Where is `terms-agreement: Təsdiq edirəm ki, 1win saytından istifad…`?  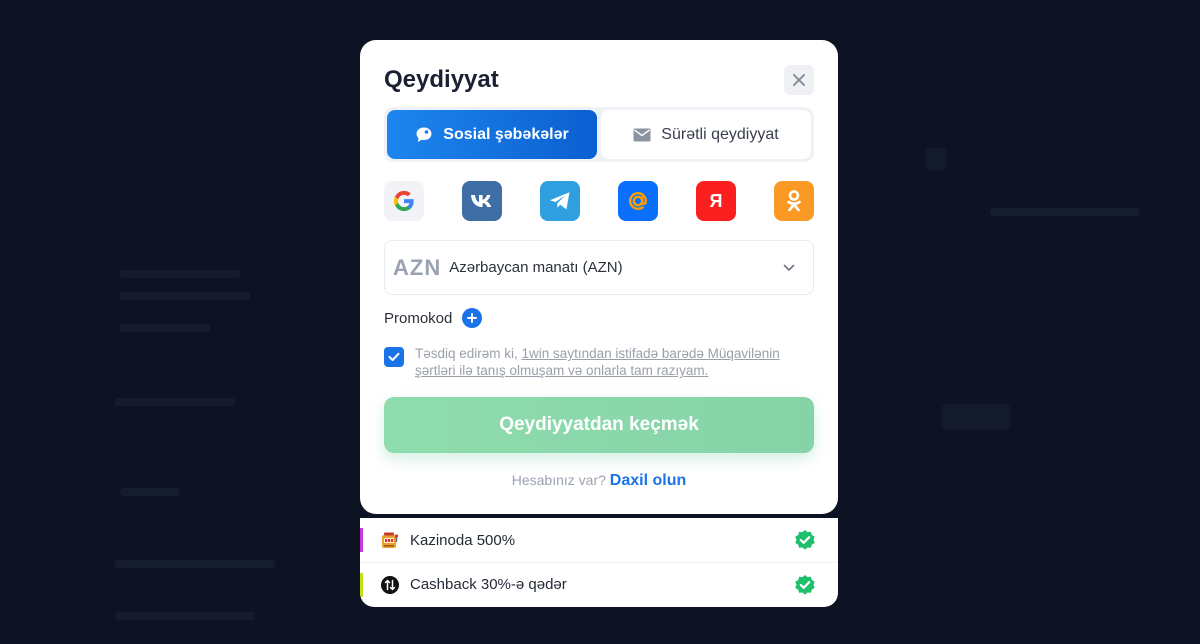 terms-agreement: Təsdiq edirəm ki, 1win saytından istifad… is located at coordinates (599, 362).